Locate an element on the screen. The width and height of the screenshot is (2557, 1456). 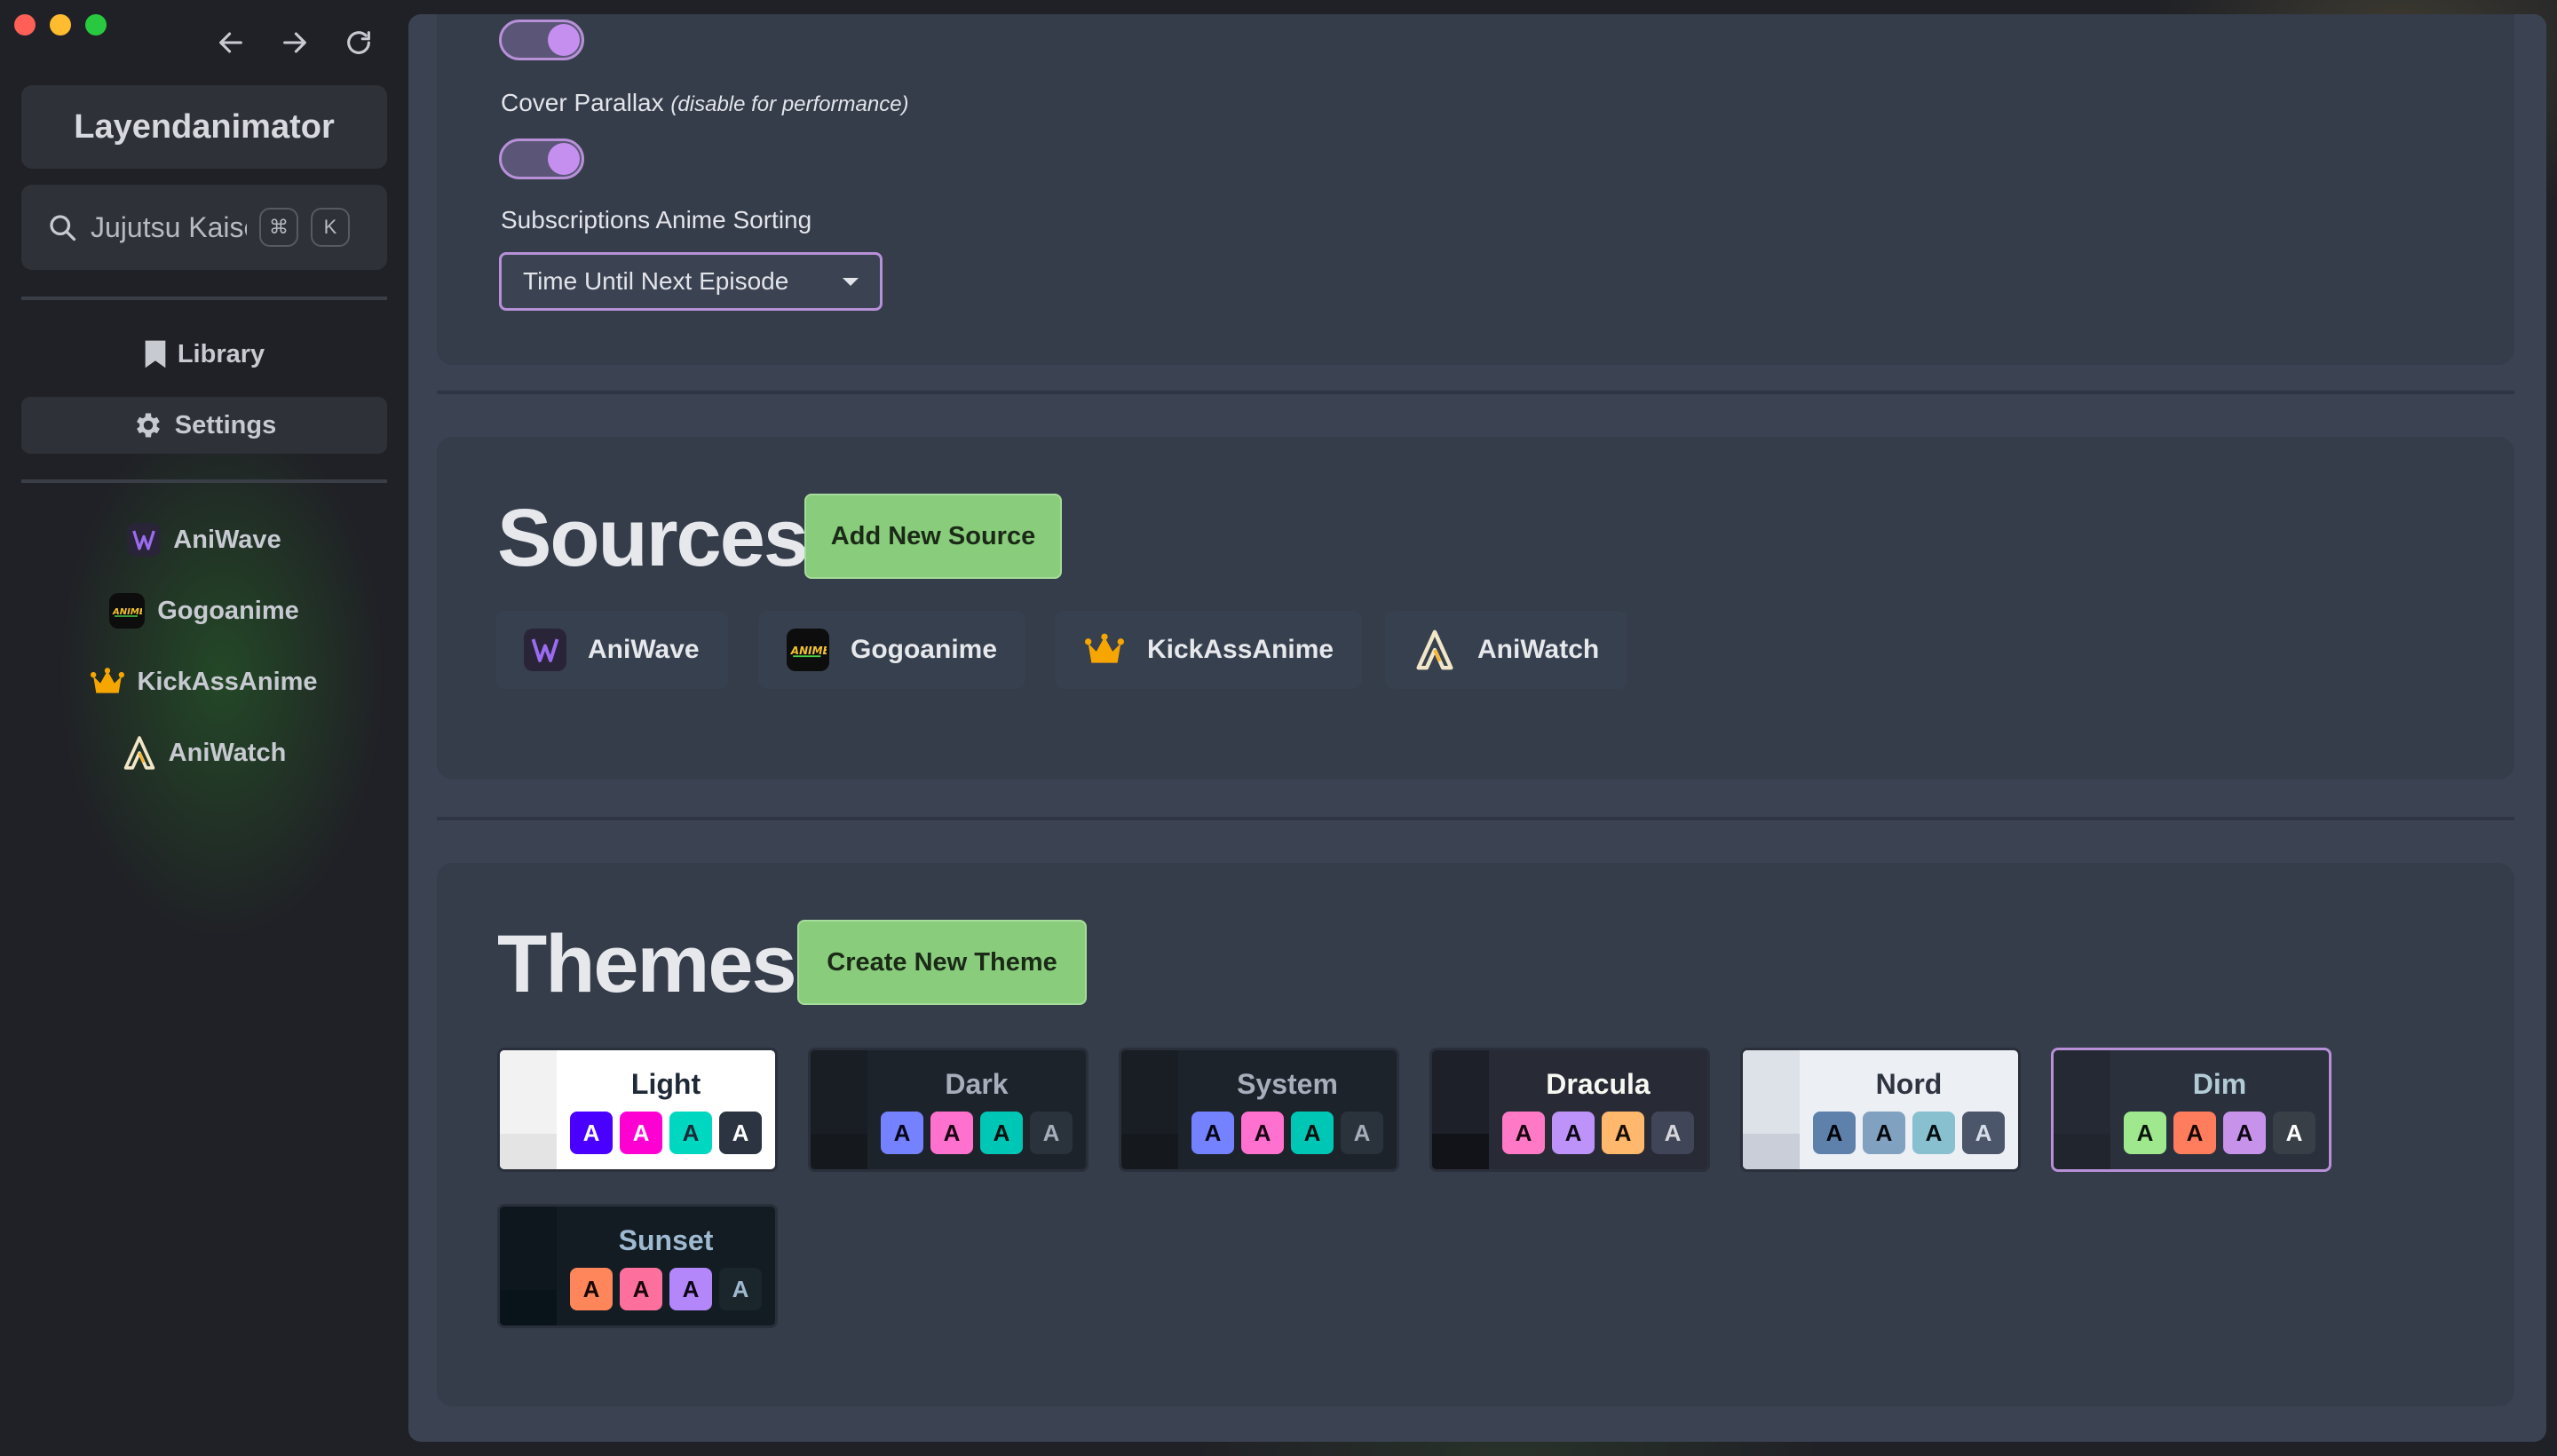
arrow-right-icon is located at coordinates (294, 42).